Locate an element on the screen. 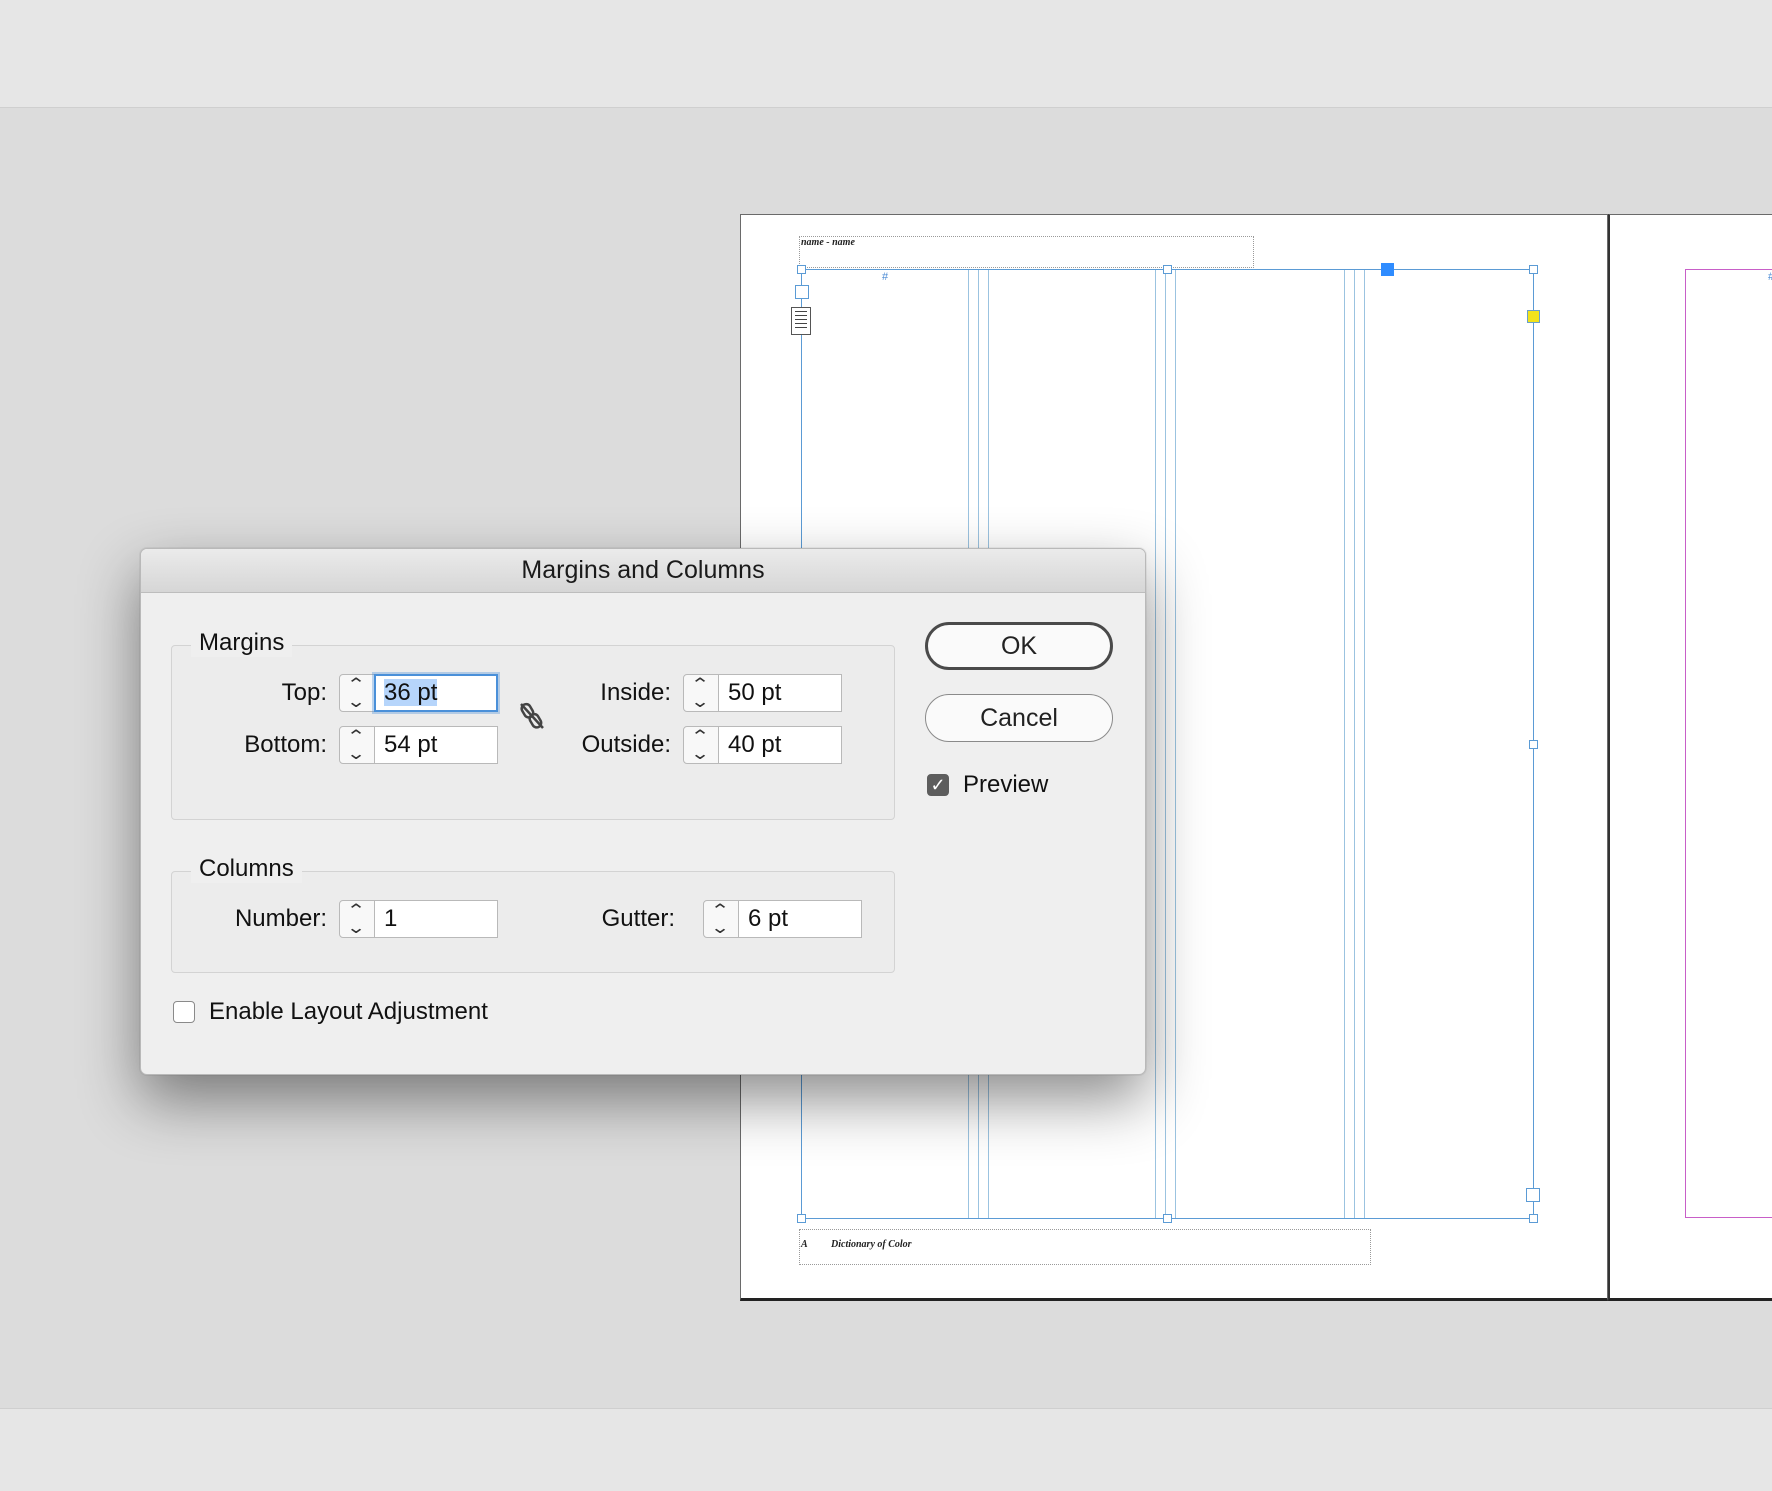 This screenshot has height=1491, width=1772. preview-checkbox: ✓ is located at coordinates (938, 785).